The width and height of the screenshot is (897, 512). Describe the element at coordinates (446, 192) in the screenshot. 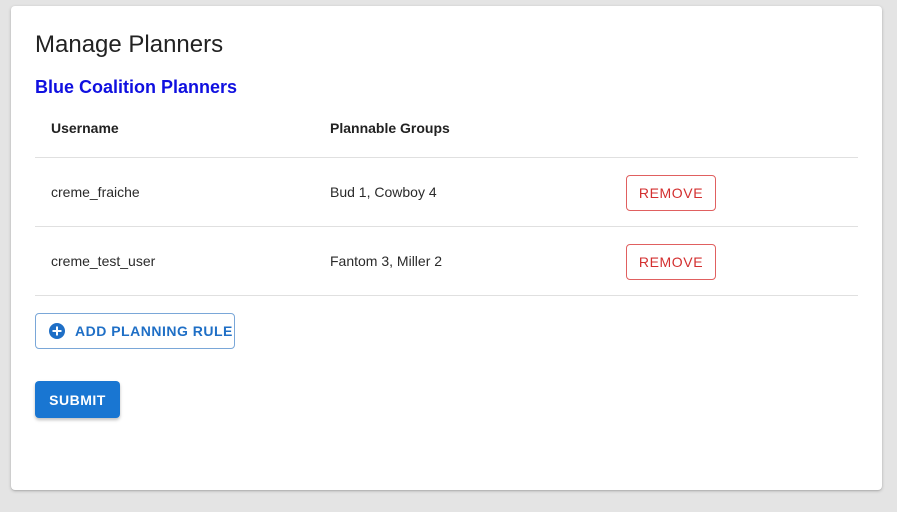

I see `table-row: creme_fraiche Bud 1, Cowboy 4 REMOVE` at that location.